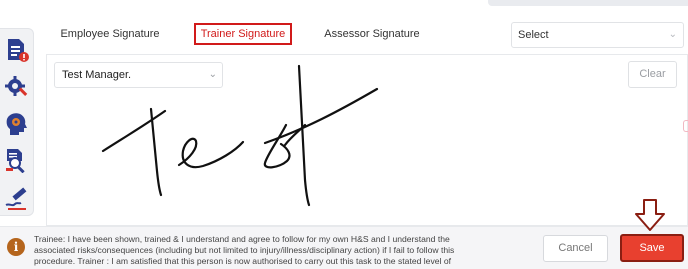 Image resolution: width=688 pixels, height=269 pixels. I want to click on save-button: Save, so click(652, 248).